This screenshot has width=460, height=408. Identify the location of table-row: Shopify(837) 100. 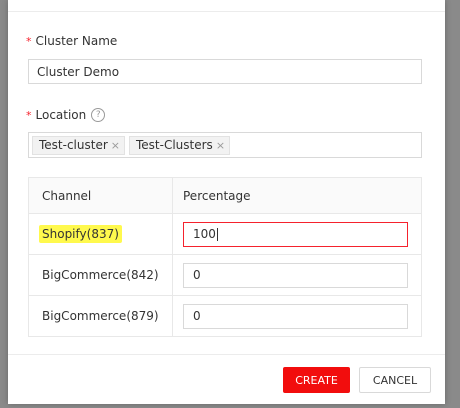
(225, 233).